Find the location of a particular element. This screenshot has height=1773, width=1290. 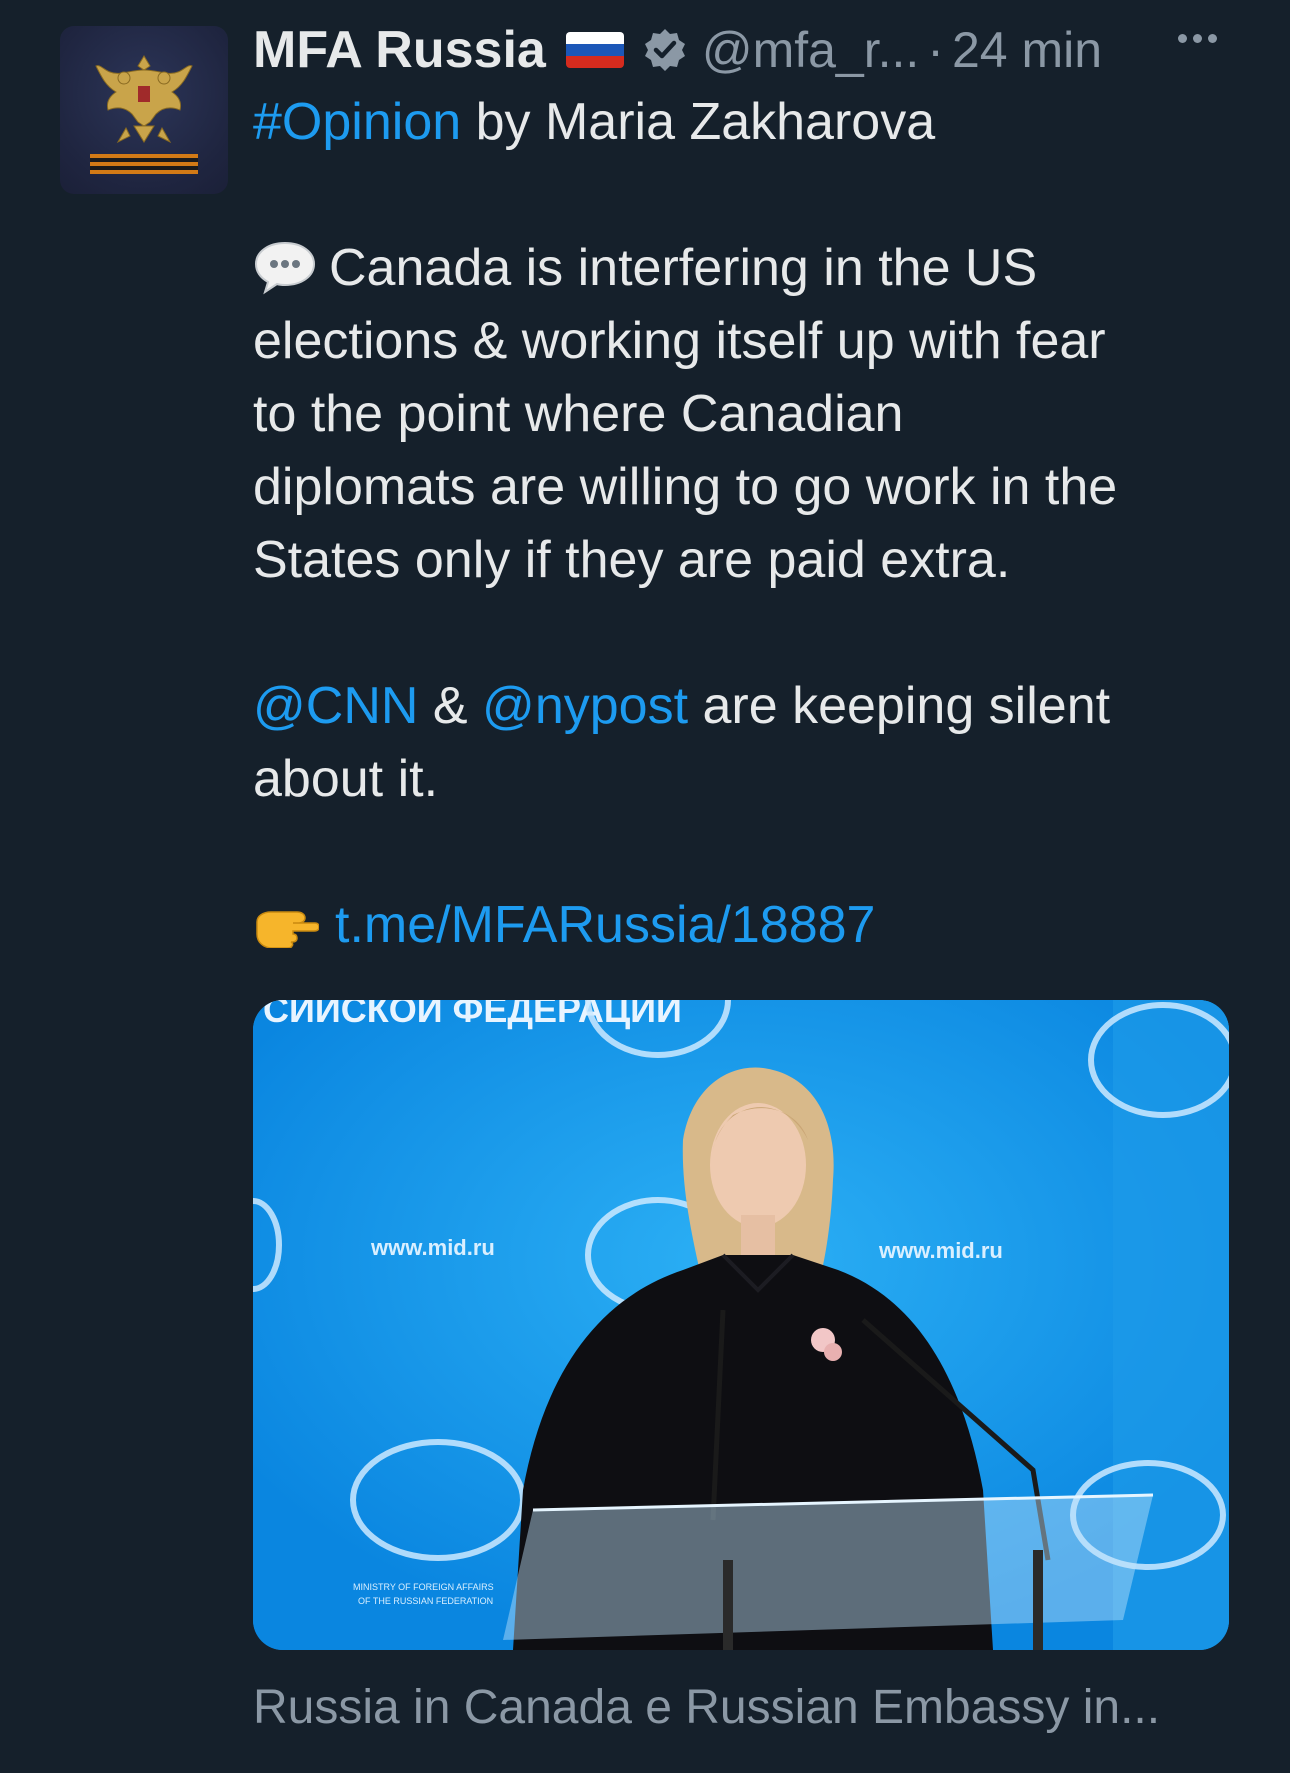

ministry-text-1: MINISTRY OF FOREIGN AFFAIRS is located at coordinates (423, 1587).